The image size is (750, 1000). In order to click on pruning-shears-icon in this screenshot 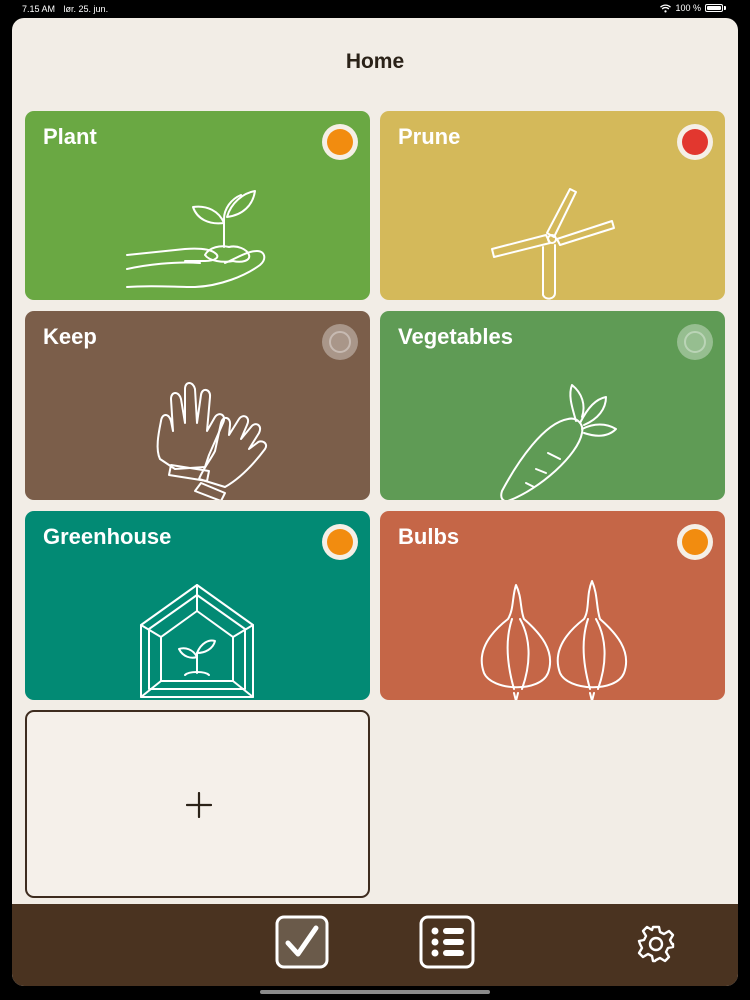, I will do `click(553, 244)`.